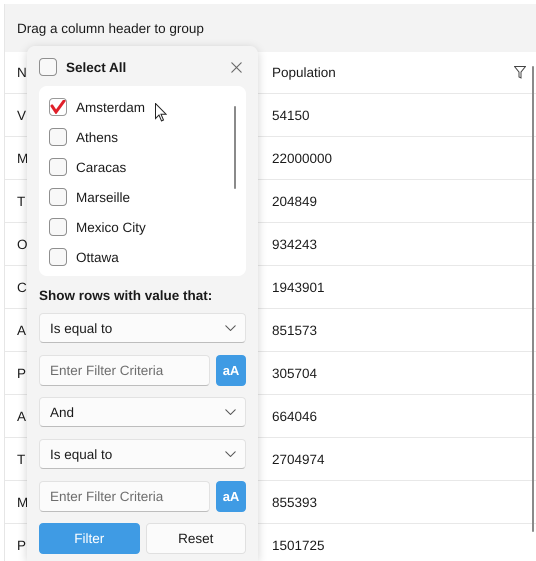  Describe the element at coordinates (298, 287) in the screenshot. I see `table-cell: 1943901` at that location.